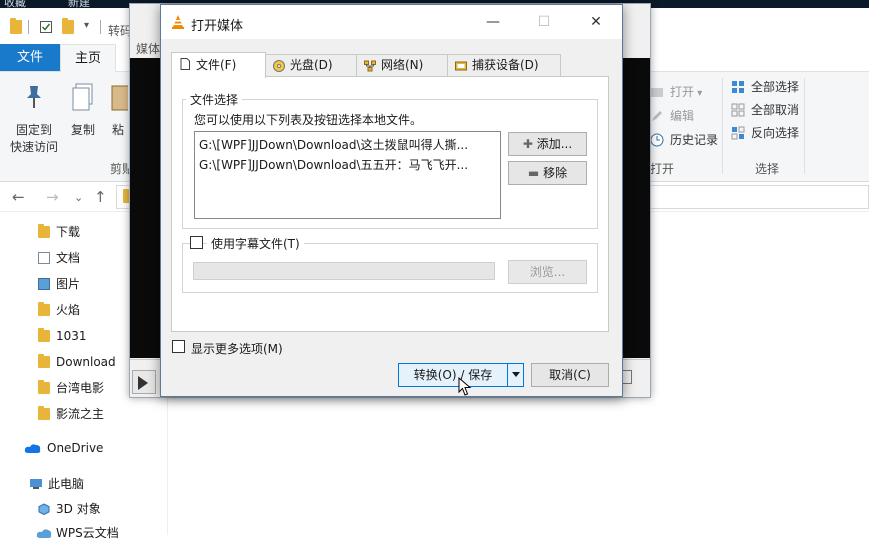 Image resolution: width=869 pixels, height=545 pixels. What do you see at coordinates (657, 116) in the screenshot?
I see `edit-icon` at bounding box center [657, 116].